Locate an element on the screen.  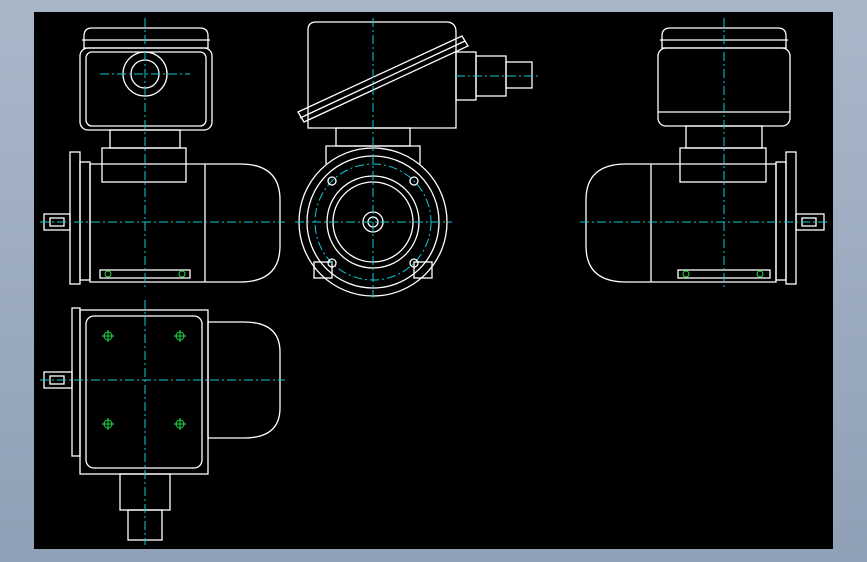
front-view is located at coordinates (162, 154).